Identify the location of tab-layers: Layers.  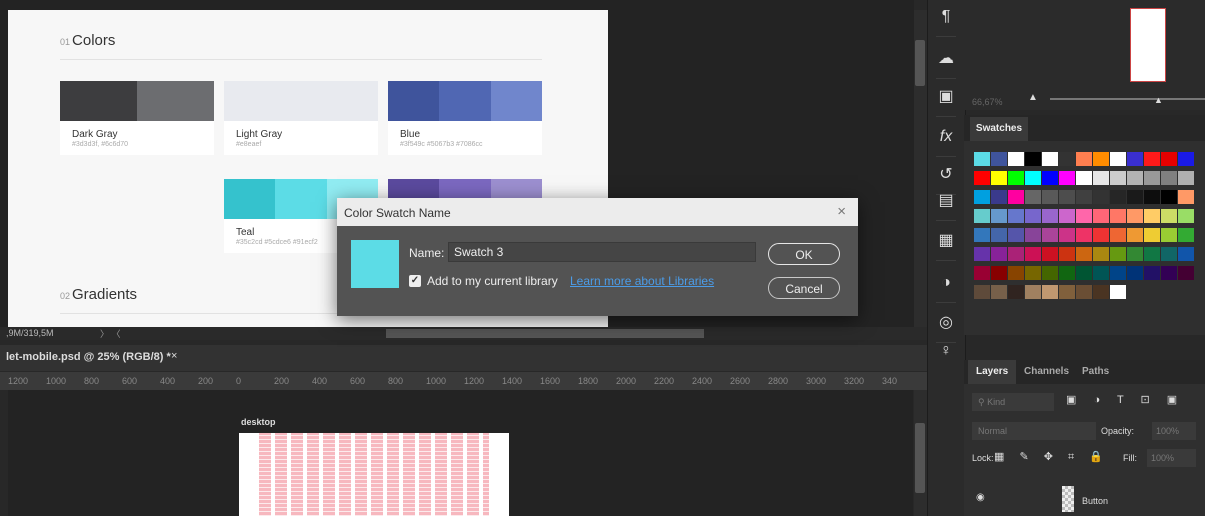
(992, 372).